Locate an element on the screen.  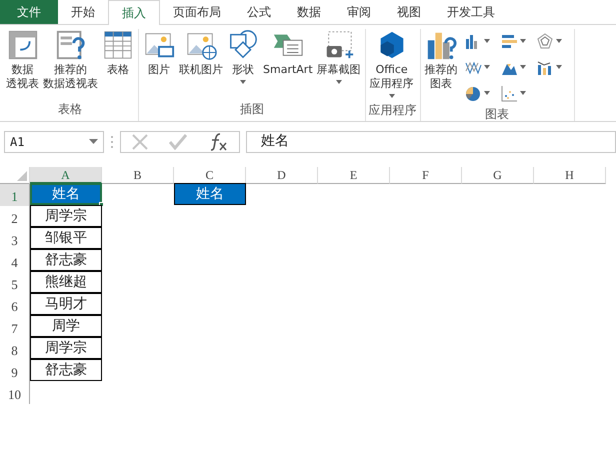
column-header: D is located at coordinates (282, 175).